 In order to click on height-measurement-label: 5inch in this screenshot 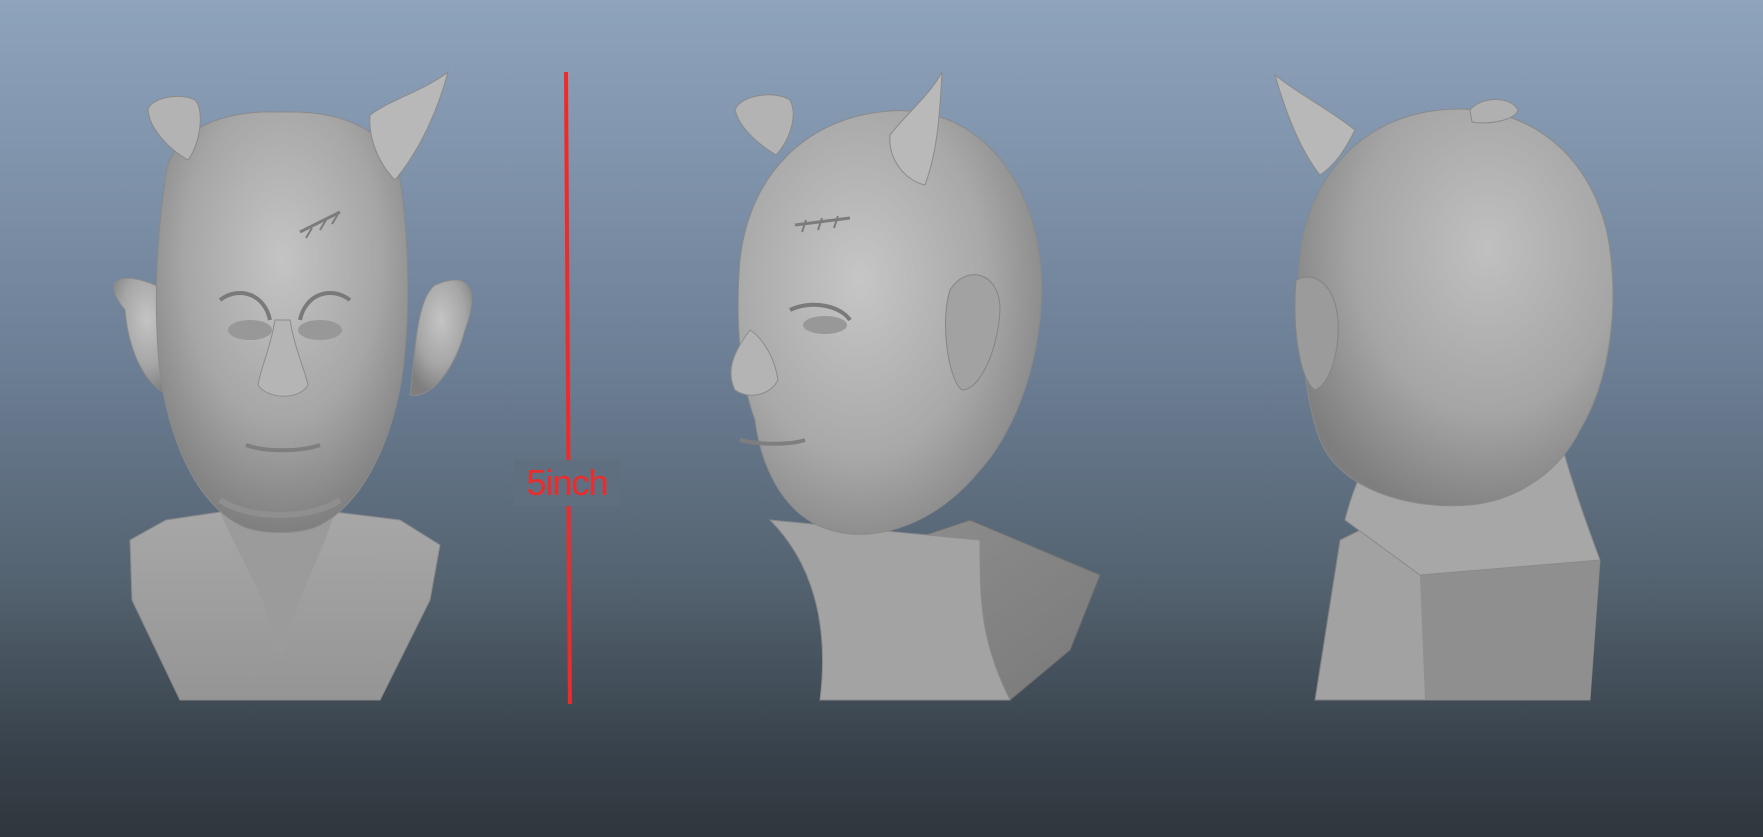, I will do `click(567, 483)`.